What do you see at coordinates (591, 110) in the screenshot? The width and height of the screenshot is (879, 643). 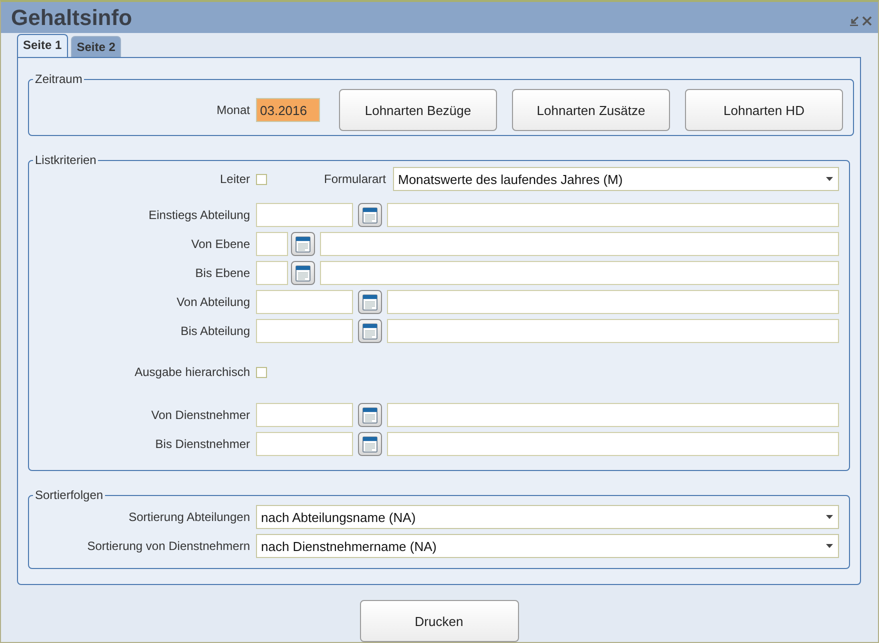 I see `wage-type-button: Lohnarten Zusätze` at bounding box center [591, 110].